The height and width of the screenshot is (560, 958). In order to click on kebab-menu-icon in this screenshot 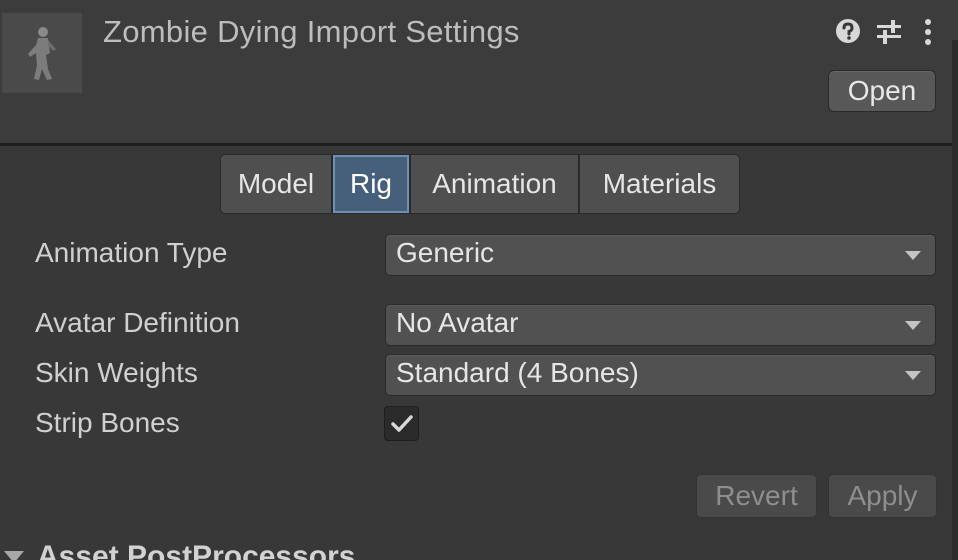, I will do `click(928, 34)`.